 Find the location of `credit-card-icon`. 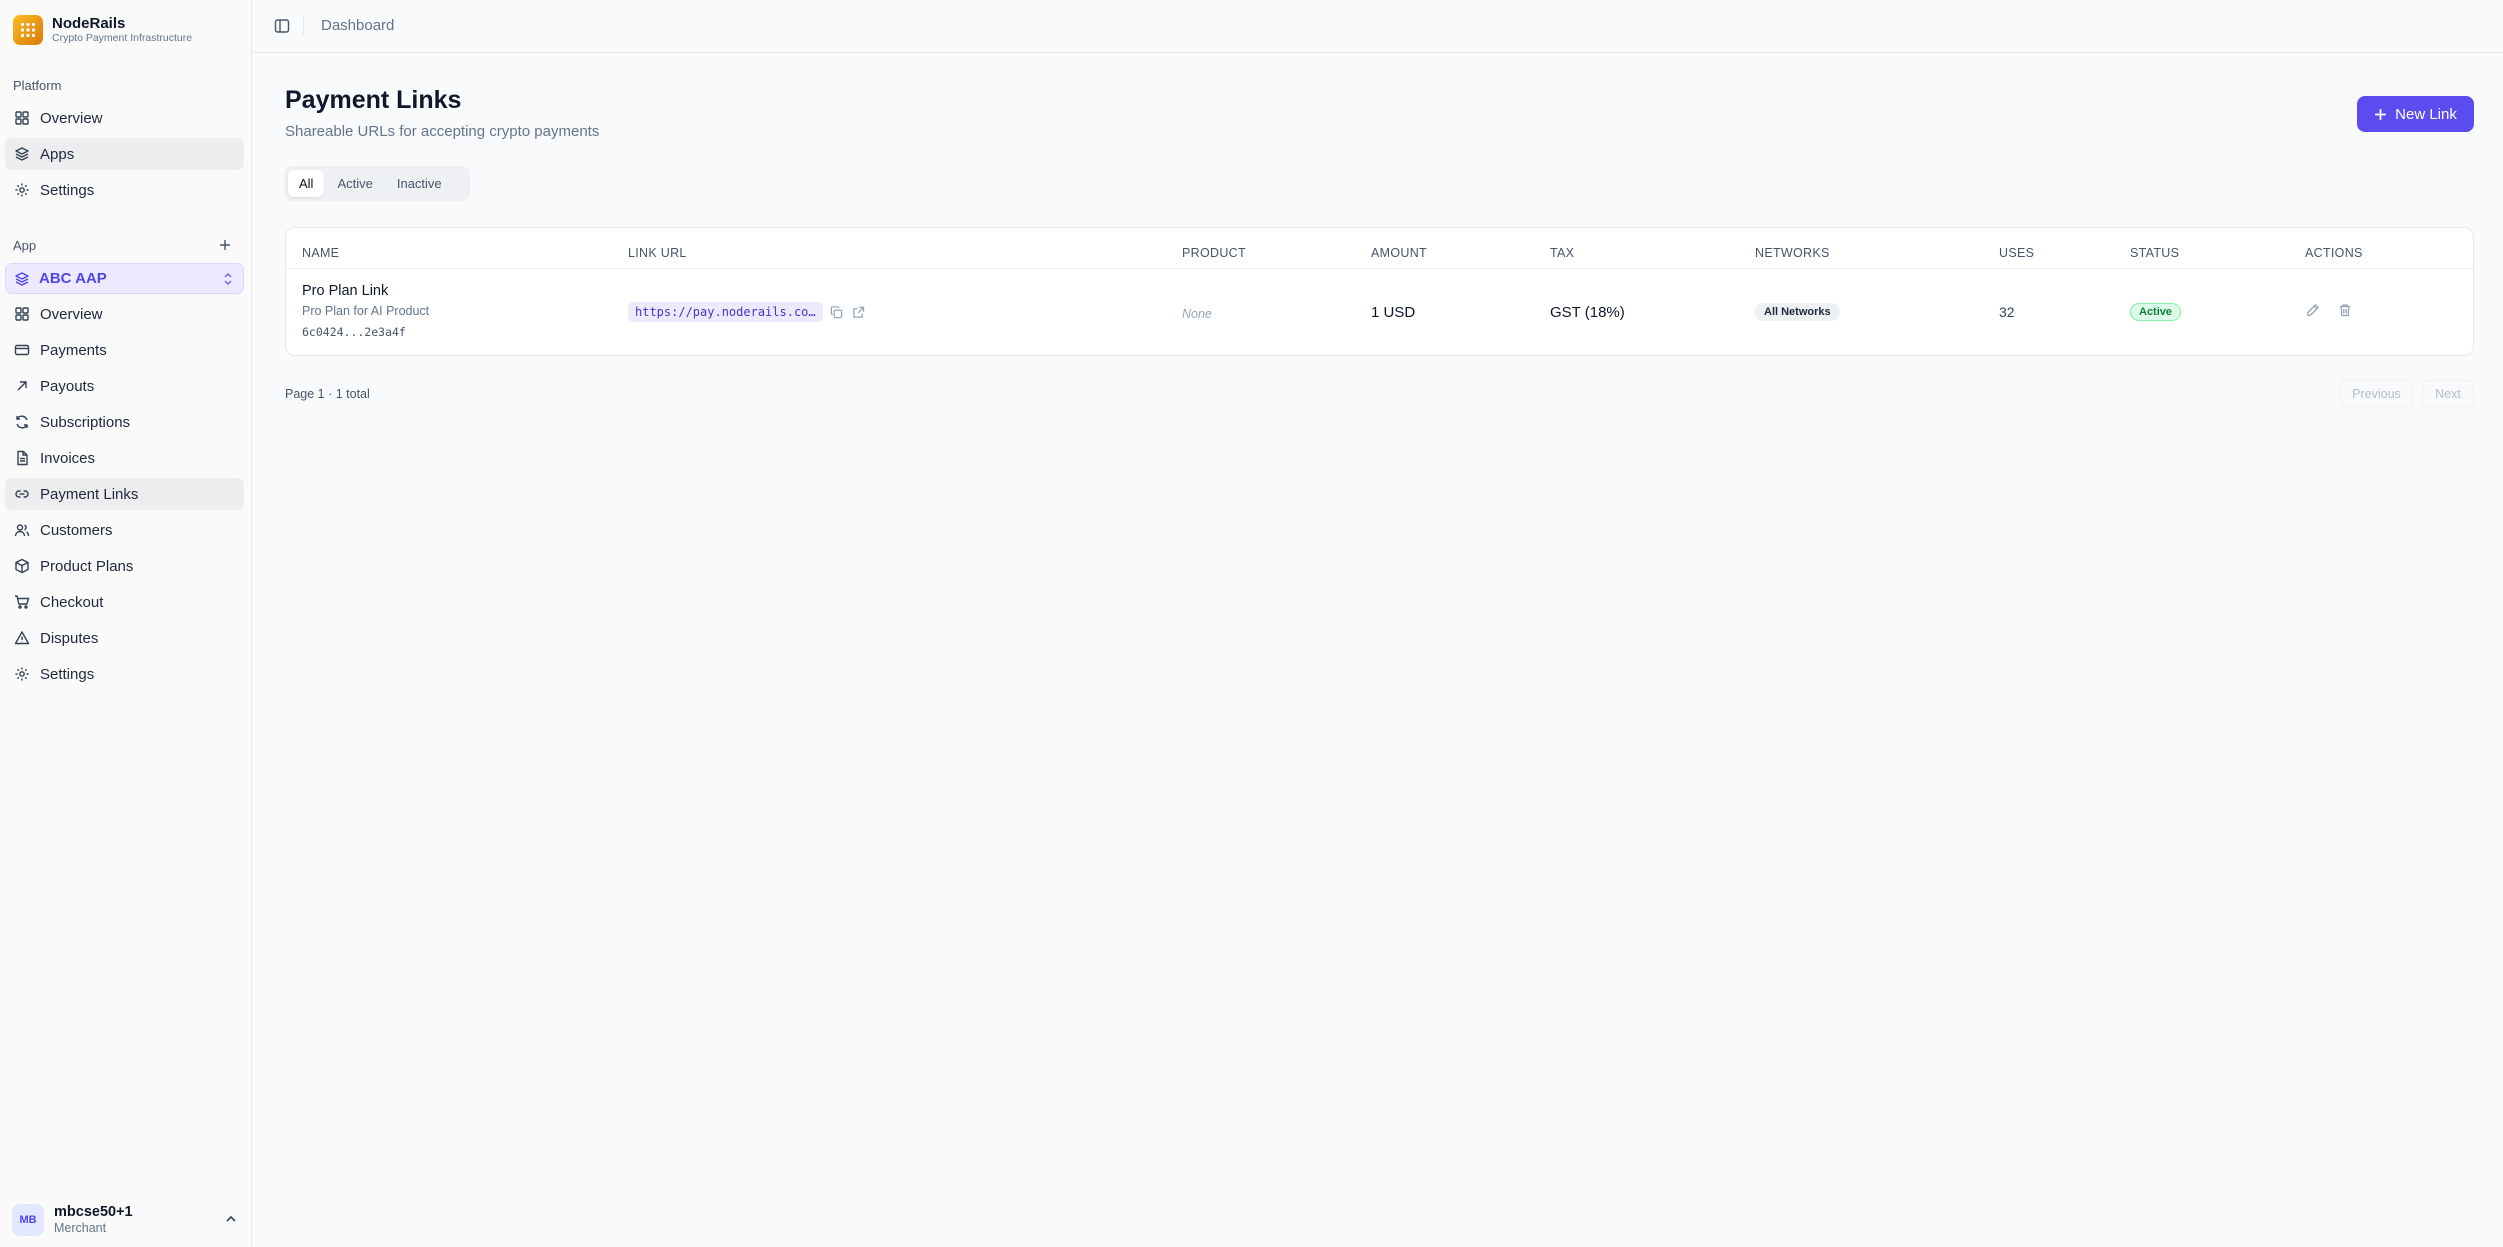

credit-card-icon is located at coordinates (22, 350).